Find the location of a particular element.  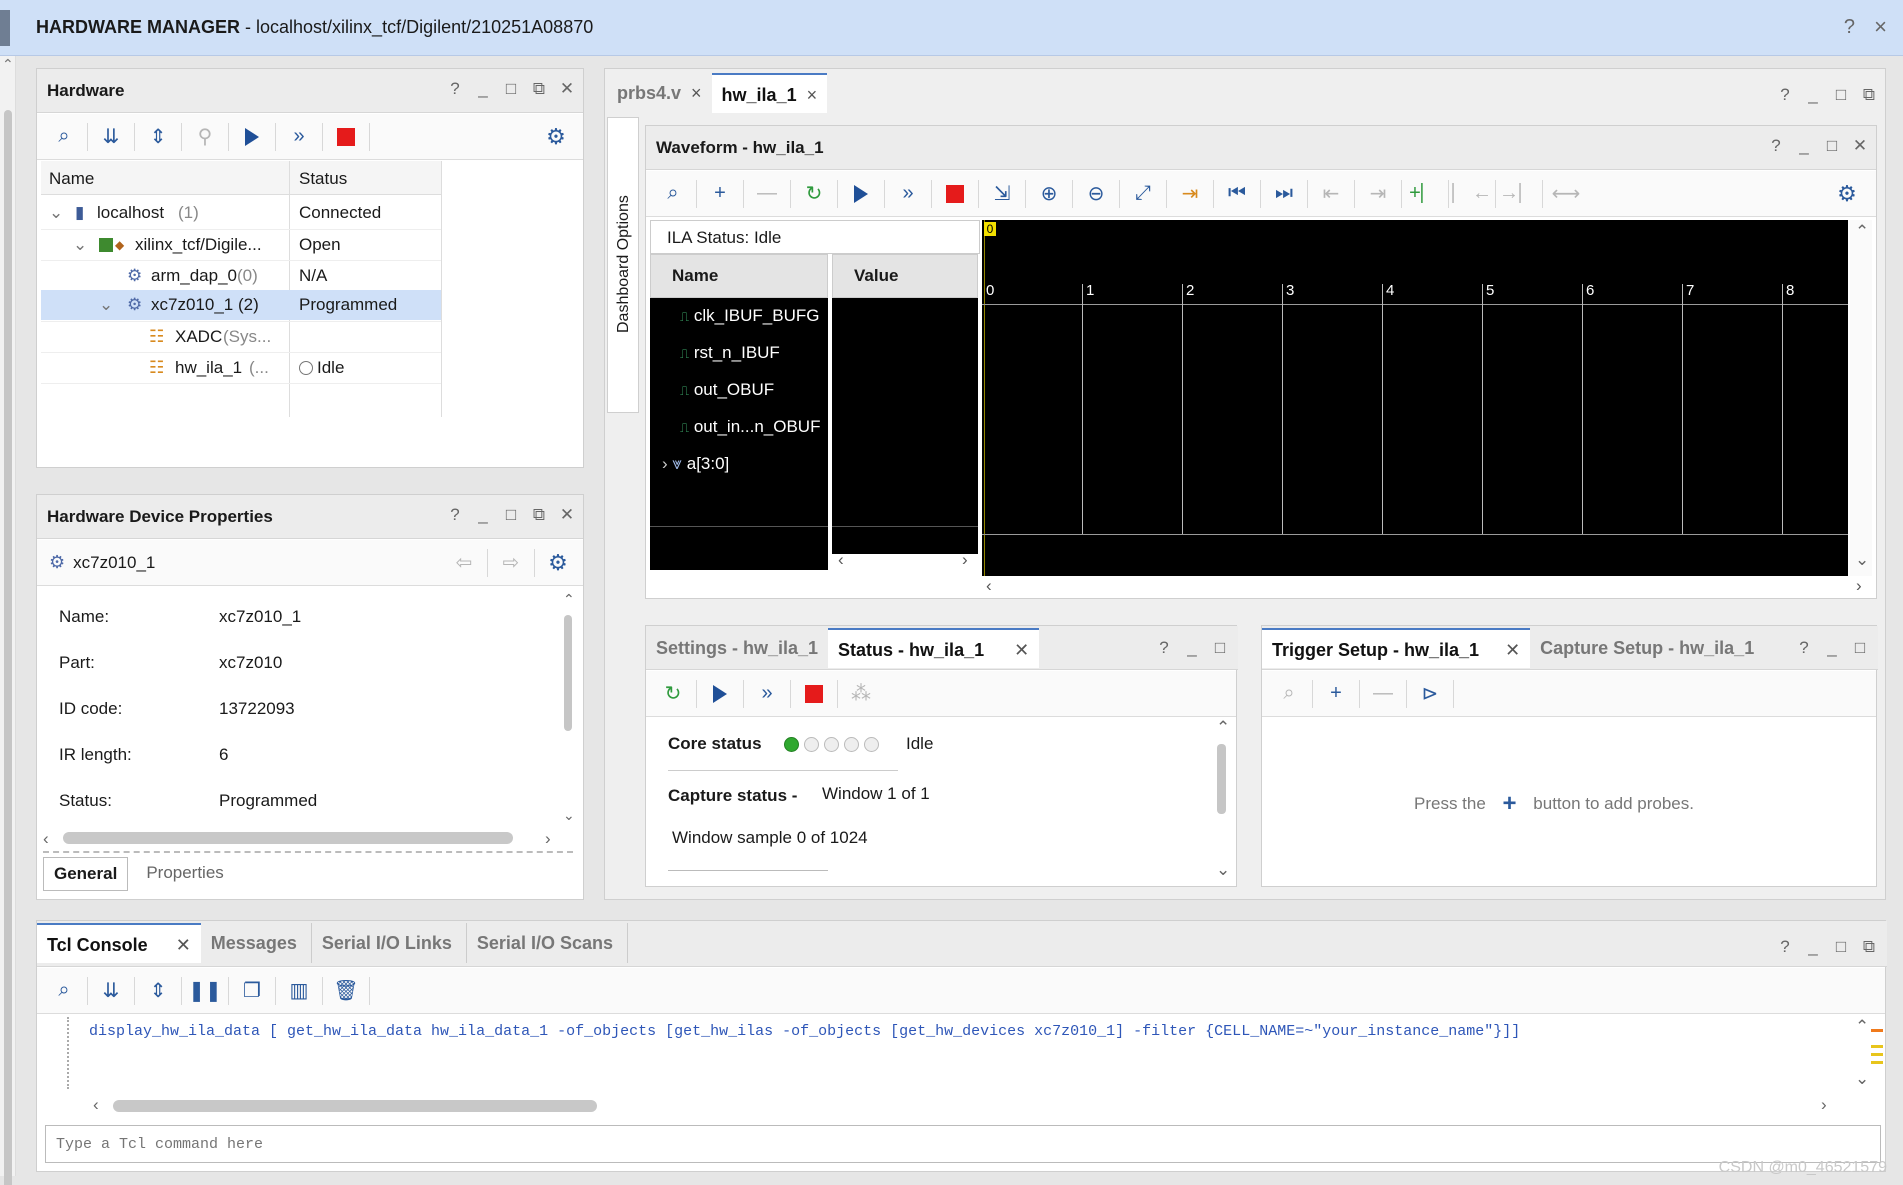

tab-hw-ila-1: hw_ila_1 × is located at coordinates (769, 93).